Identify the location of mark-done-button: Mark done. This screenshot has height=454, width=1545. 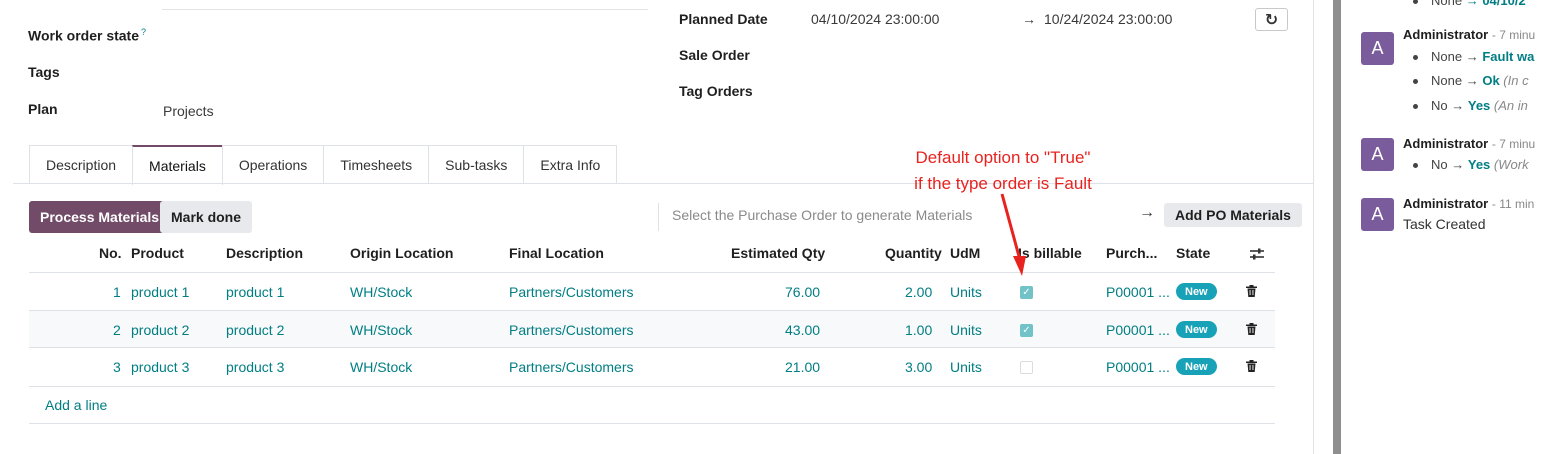
(206, 217).